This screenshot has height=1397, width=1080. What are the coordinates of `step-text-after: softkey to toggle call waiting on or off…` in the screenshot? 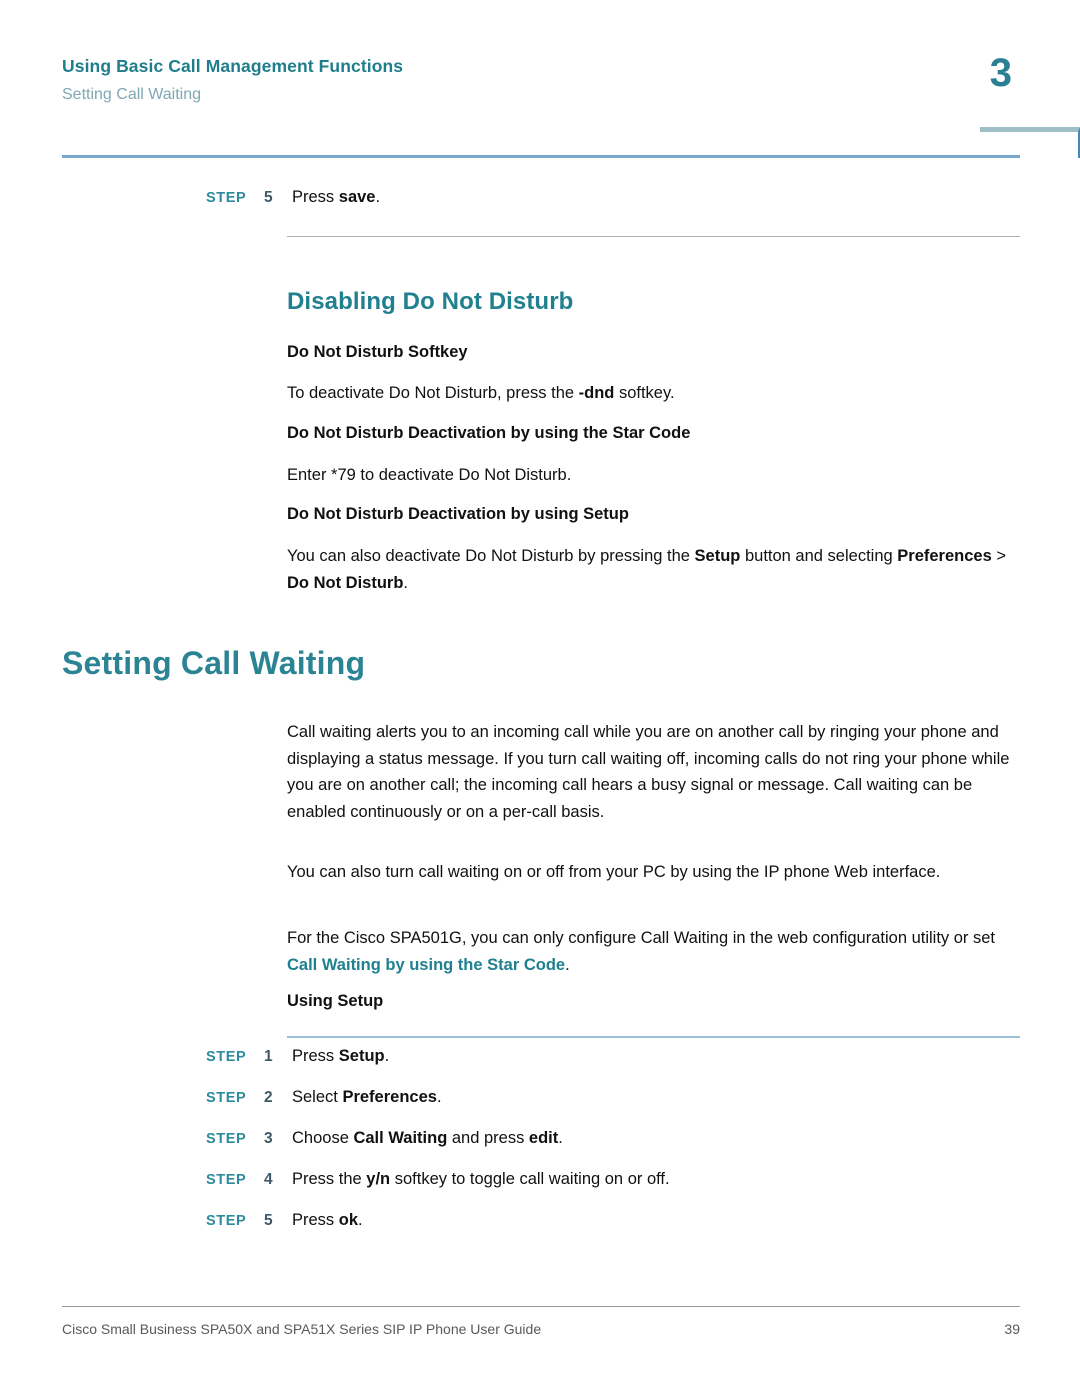 It's located at (530, 1179).